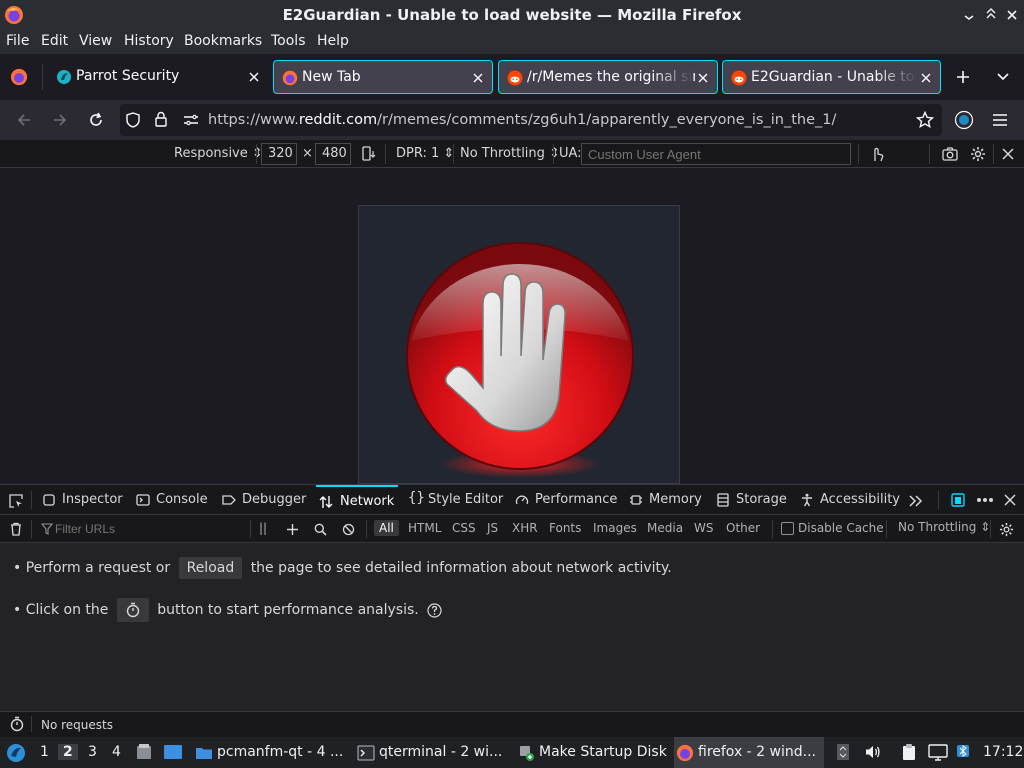 The width and height of the screenshot is (1024, 768). I want to click on permissions-icon, so click(191, 120).